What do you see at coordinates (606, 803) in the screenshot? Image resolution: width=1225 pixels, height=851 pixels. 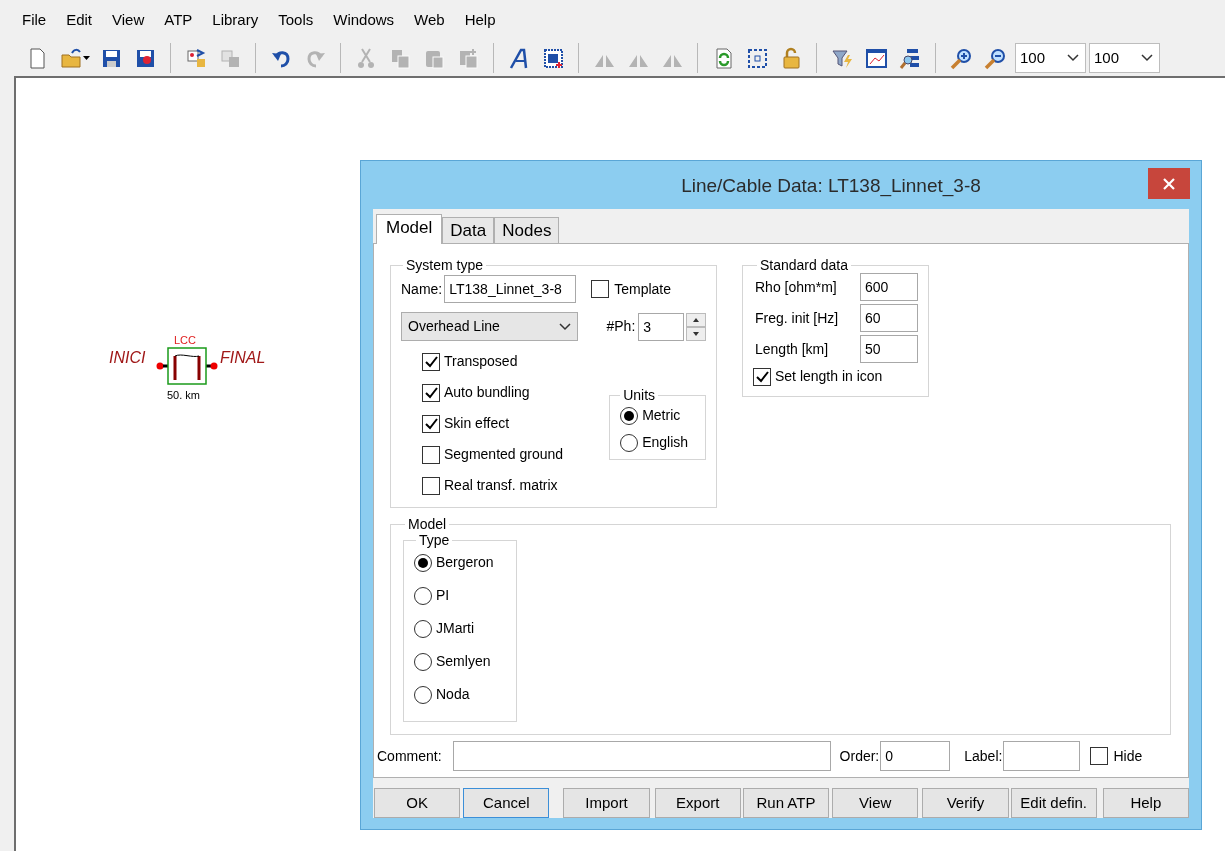 I see `dialog-button: Import` at bounding box center [606, 803].